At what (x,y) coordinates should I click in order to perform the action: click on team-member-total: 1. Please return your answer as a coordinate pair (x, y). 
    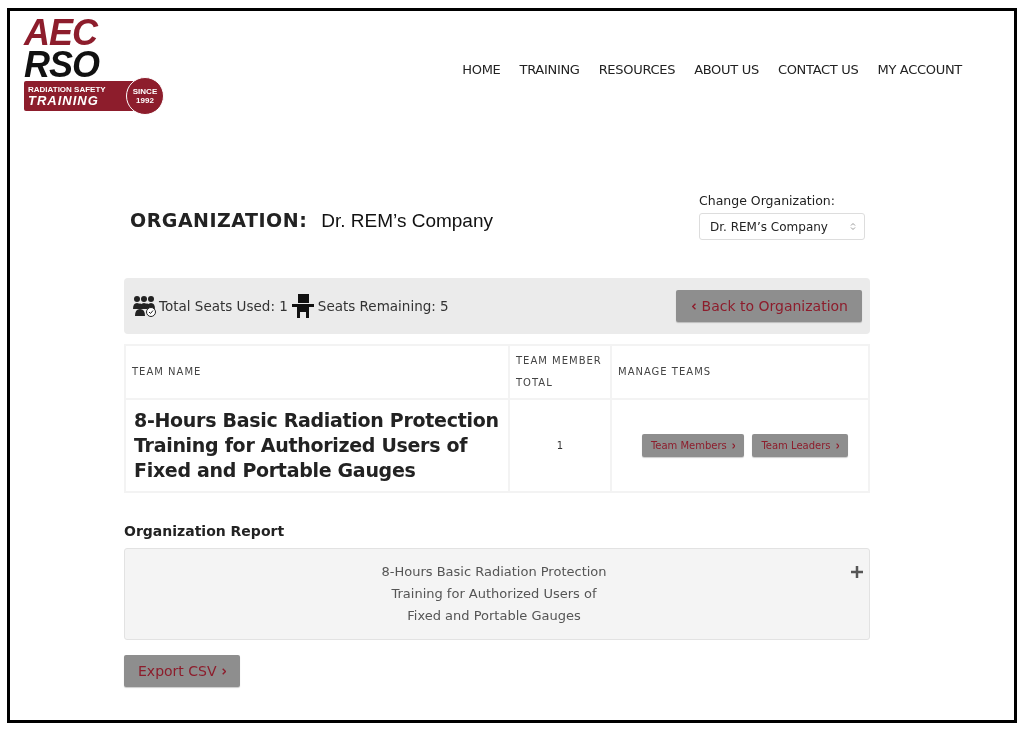
    Looking at the image, I should click on (560, 445).